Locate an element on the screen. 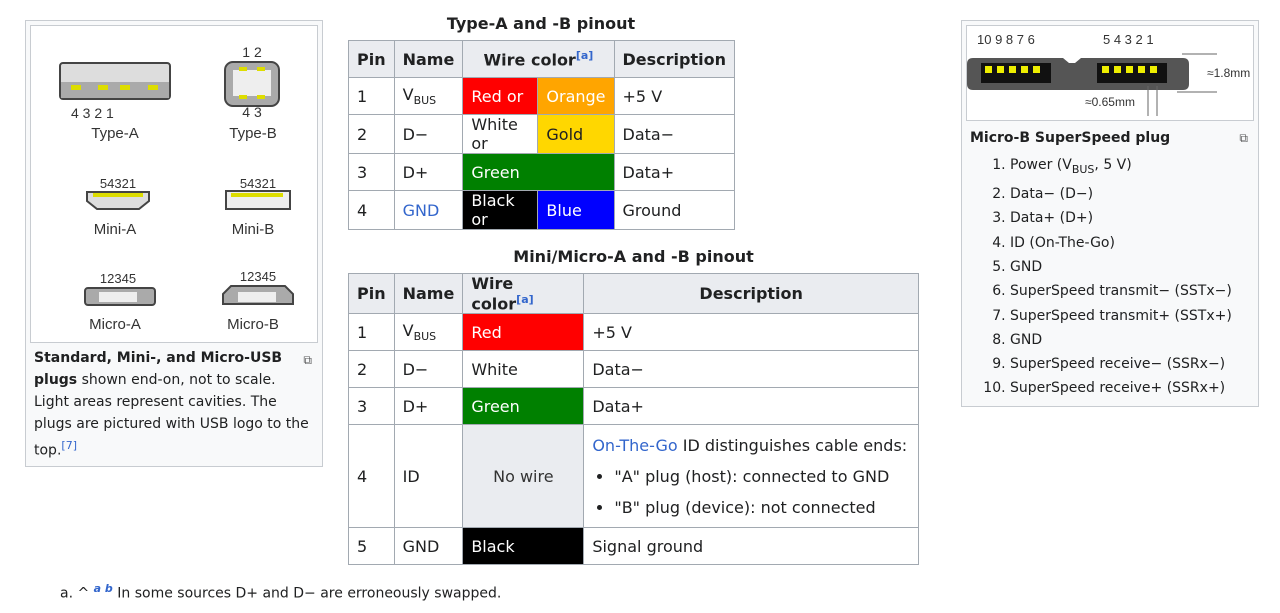 The height and width of the screenshot is (613, 1280). type-b-top-pins: 1 2 is located at coordinates (252, 52).